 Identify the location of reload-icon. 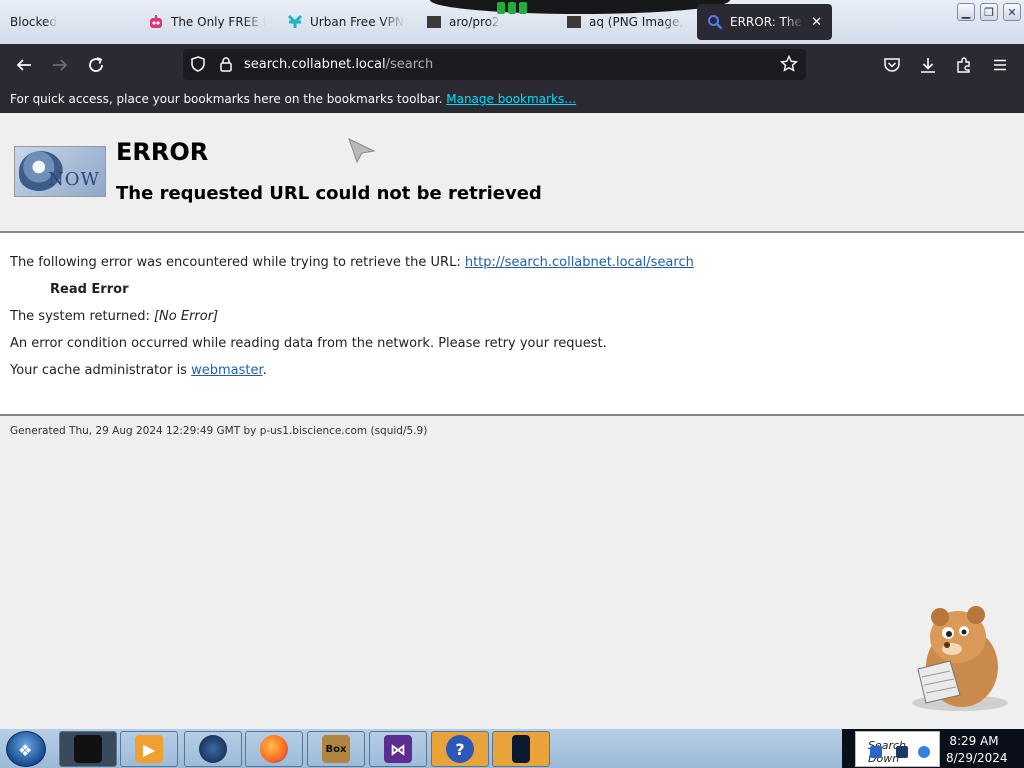
(96, 64).